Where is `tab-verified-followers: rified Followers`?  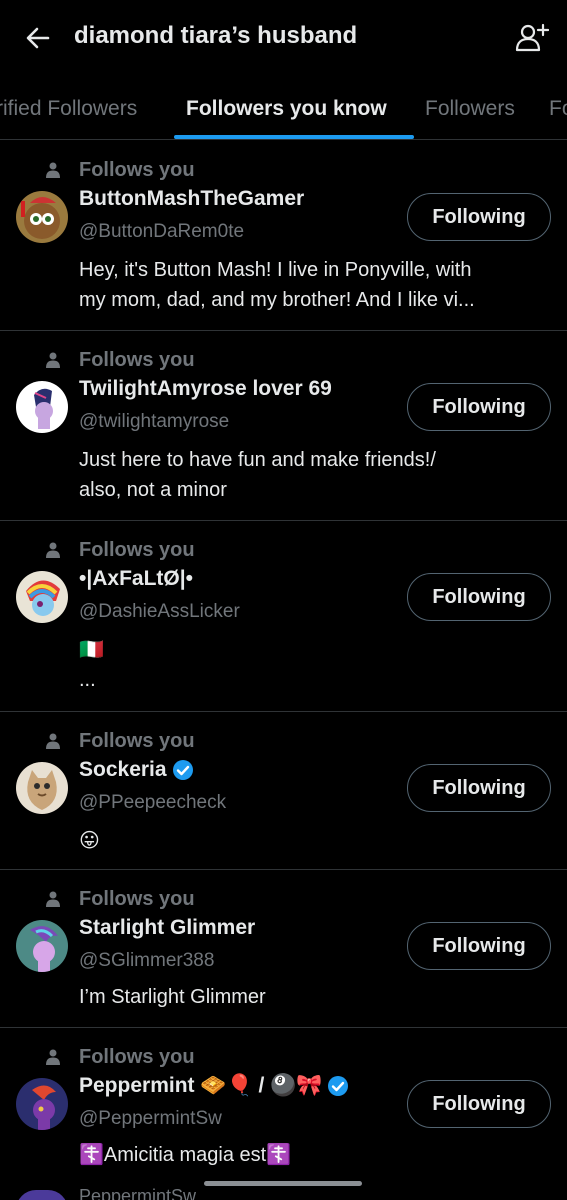 tab-verified-followers: rified Followers is located at coordinates (68, 109).